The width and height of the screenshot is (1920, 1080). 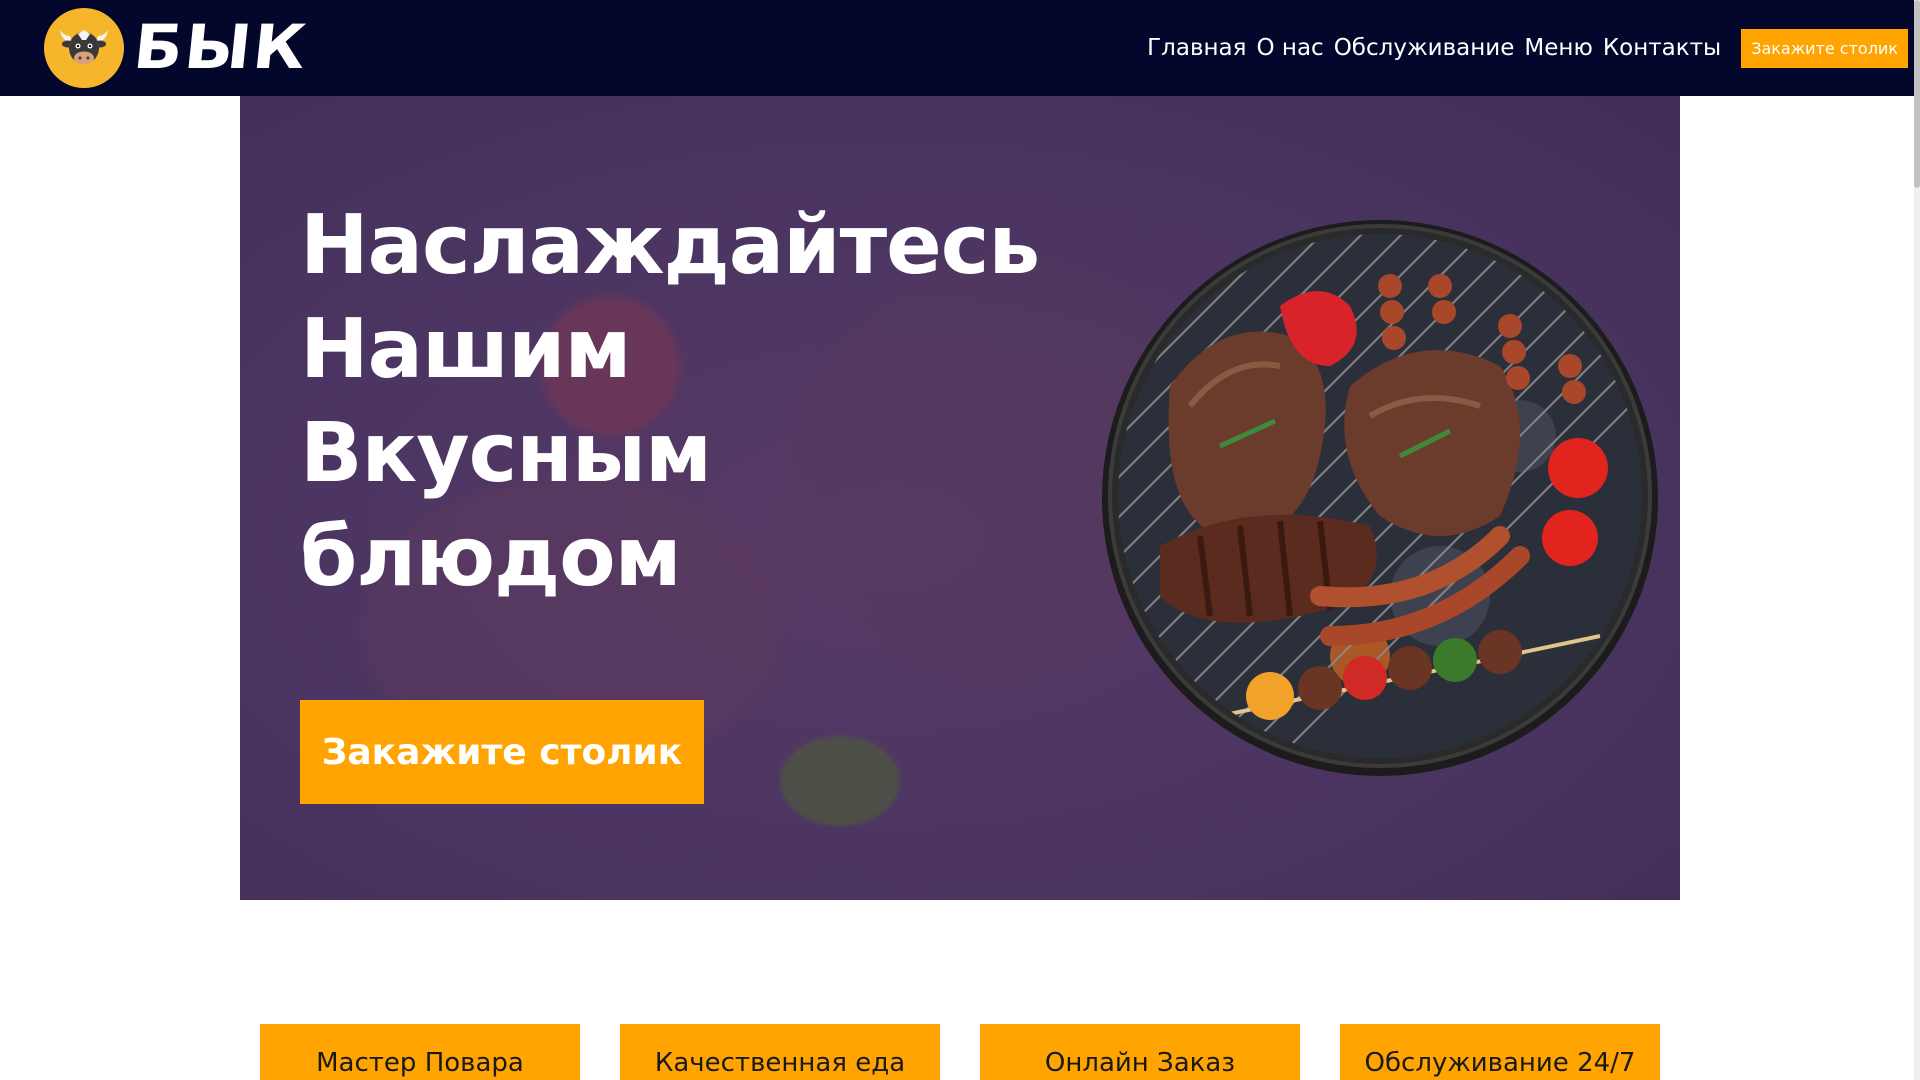 What do you see at coordinates (506, 453) in the screenshot?
I see `hero-title-line: Вкусным` at bounding box center [506, 453].